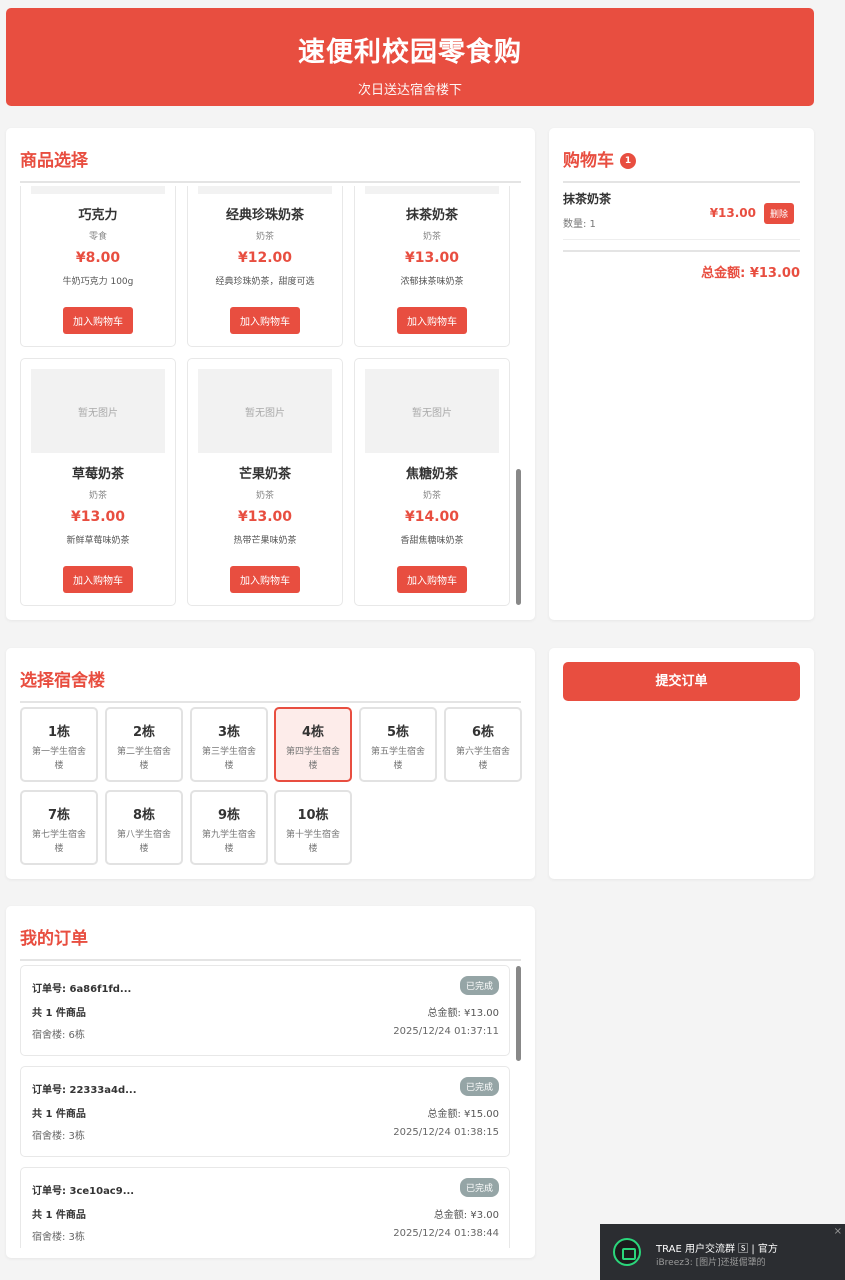 Image resolution: width=845 pixels, height=1280 pixels. I want to click on product-name: 草莓奶茶, so click(97, 474).